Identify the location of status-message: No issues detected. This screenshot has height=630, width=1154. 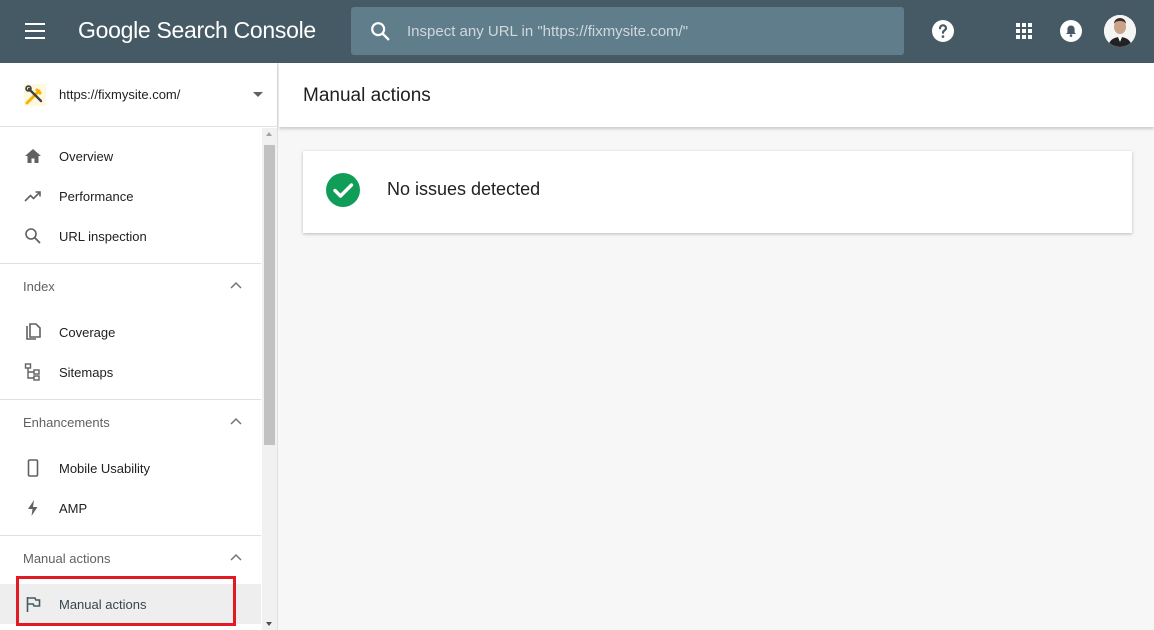
(464, 189).